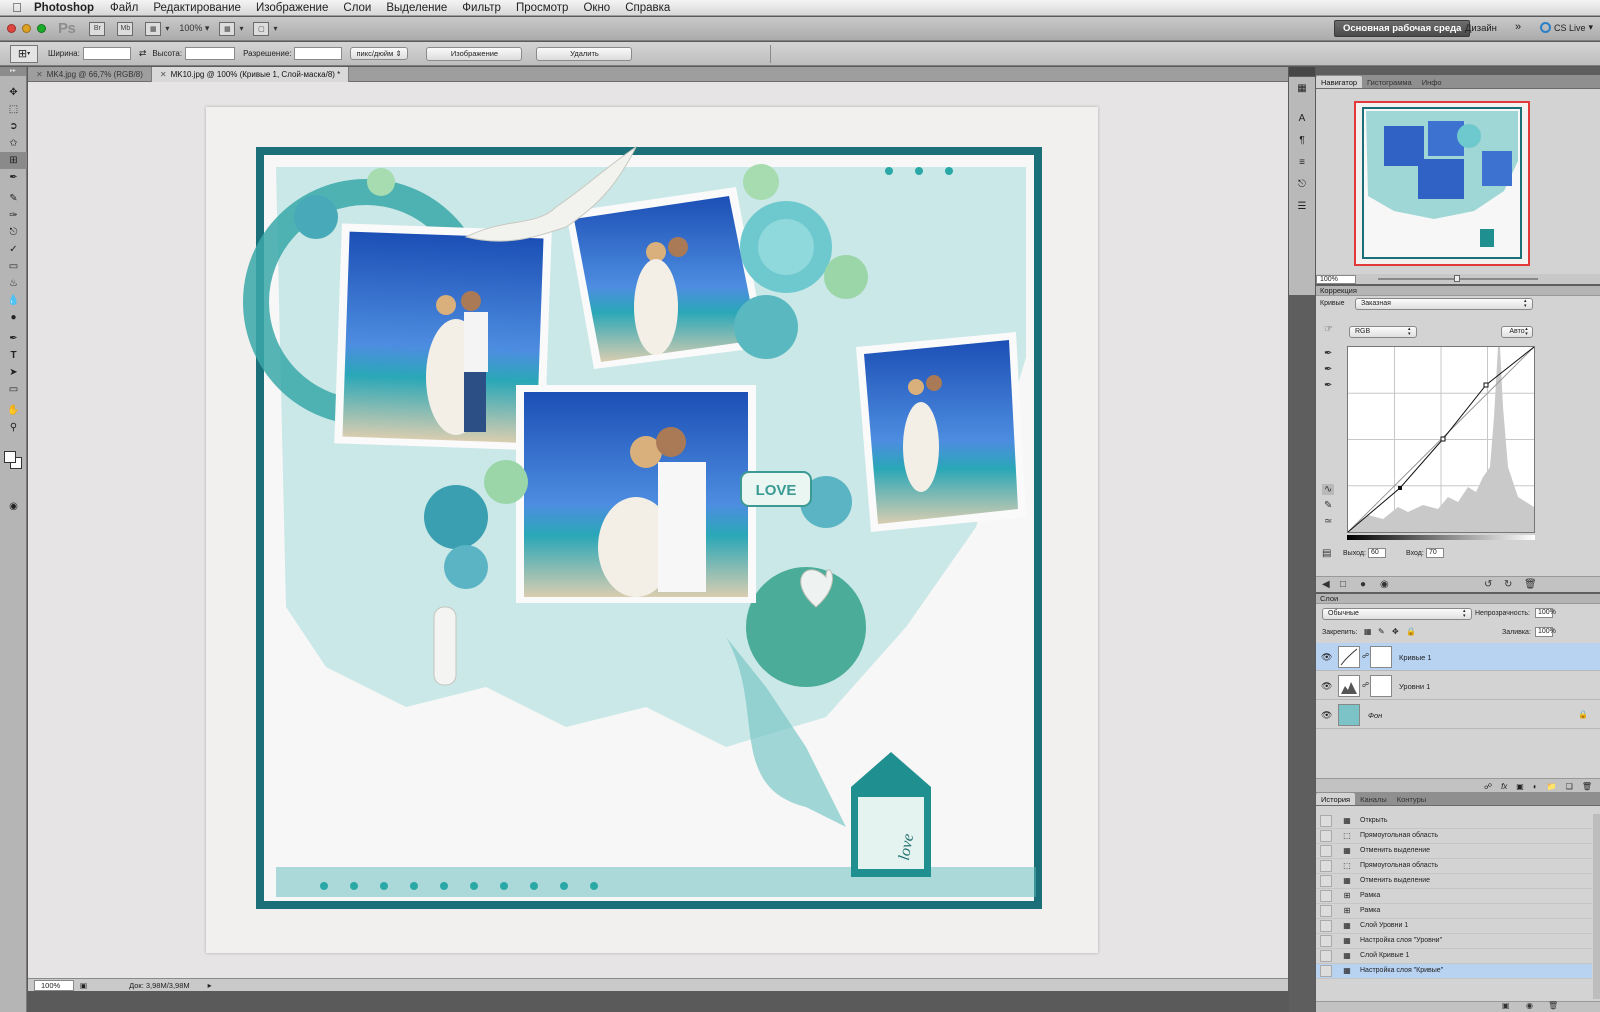 The height and width of the screenshot is (1012, 1600). Describe the element at coordinates (13, 372) in the screenshot. I see `path-select-tool-icon: ➤` at that location.